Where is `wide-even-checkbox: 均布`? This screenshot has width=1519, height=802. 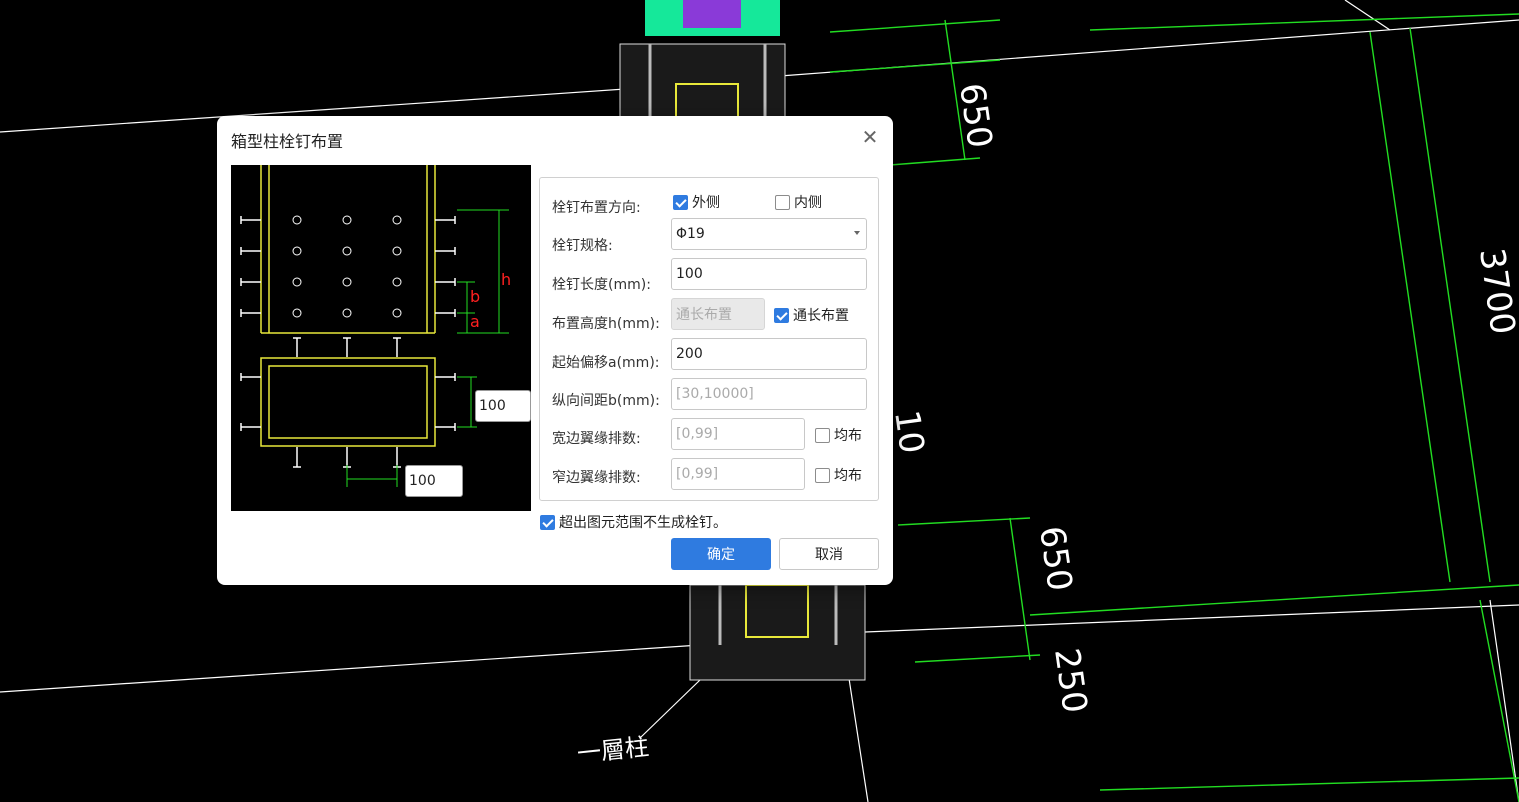
wide-even-checkbox: 均布 is located at coordinates (838, 435).